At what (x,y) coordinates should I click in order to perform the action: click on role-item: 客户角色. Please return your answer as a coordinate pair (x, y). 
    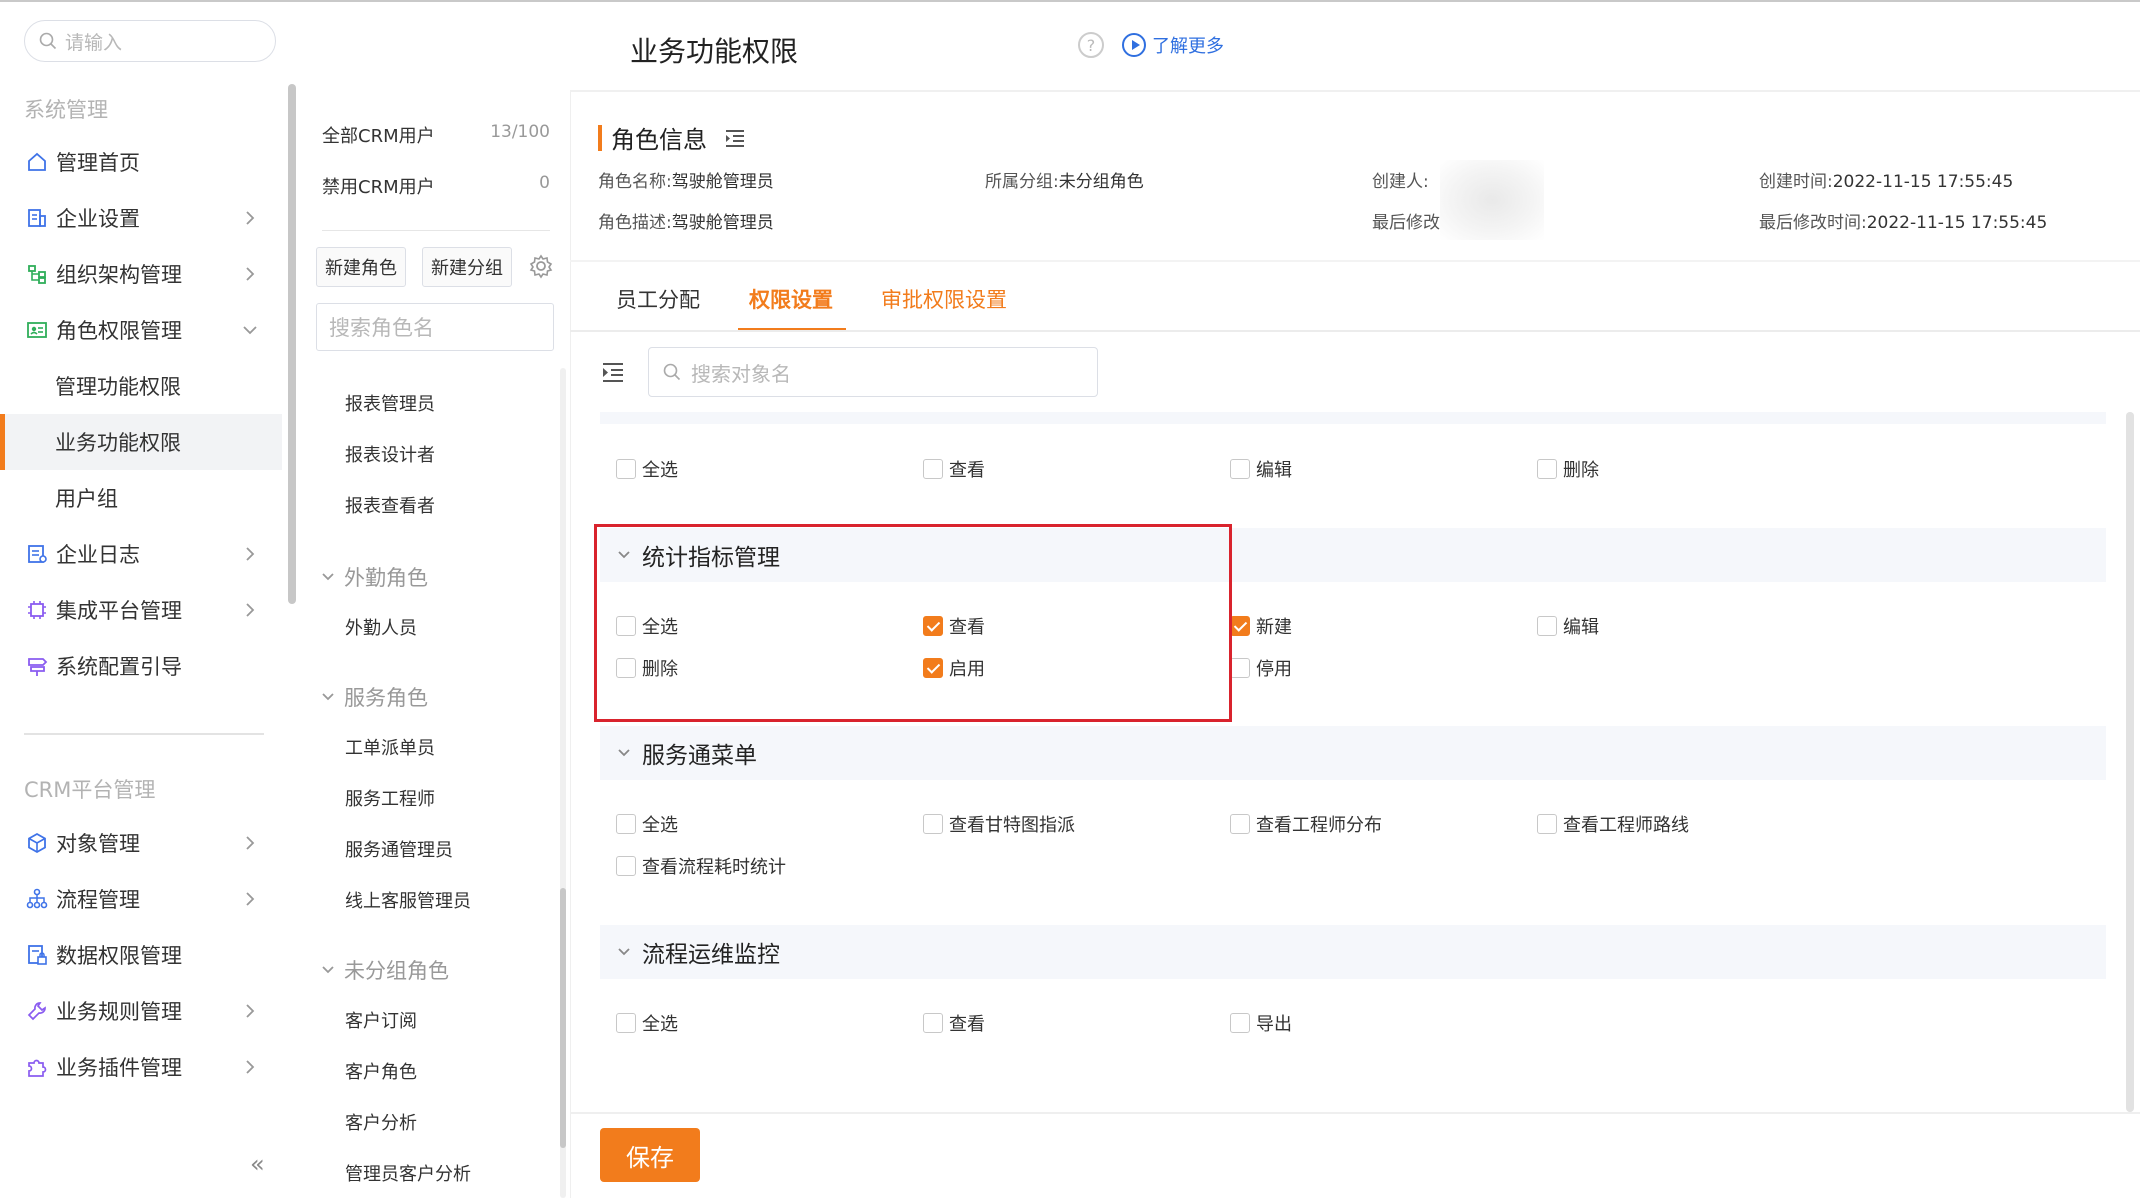
    Looking at the image, I should click on (381, 1071).